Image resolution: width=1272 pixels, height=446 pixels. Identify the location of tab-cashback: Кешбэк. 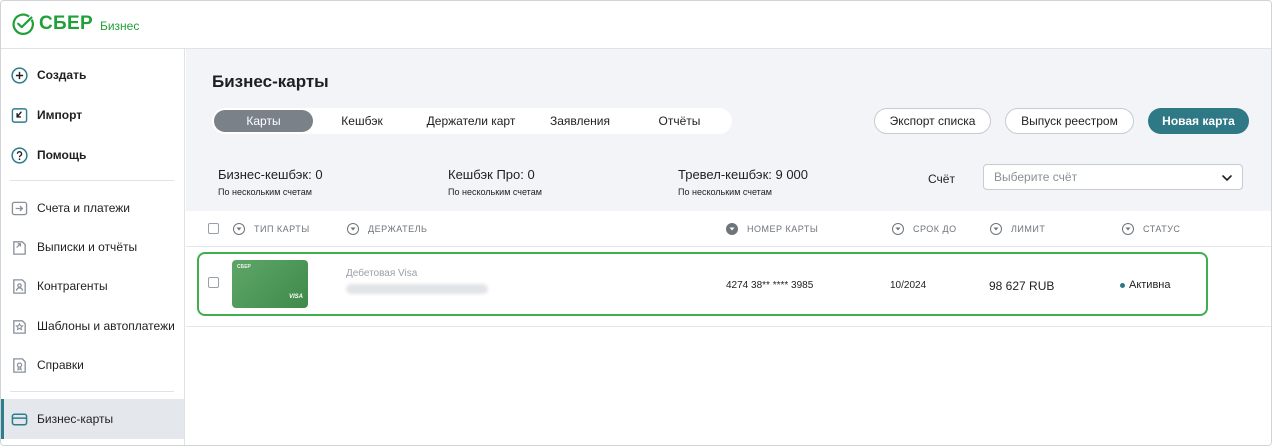
(362, 121).